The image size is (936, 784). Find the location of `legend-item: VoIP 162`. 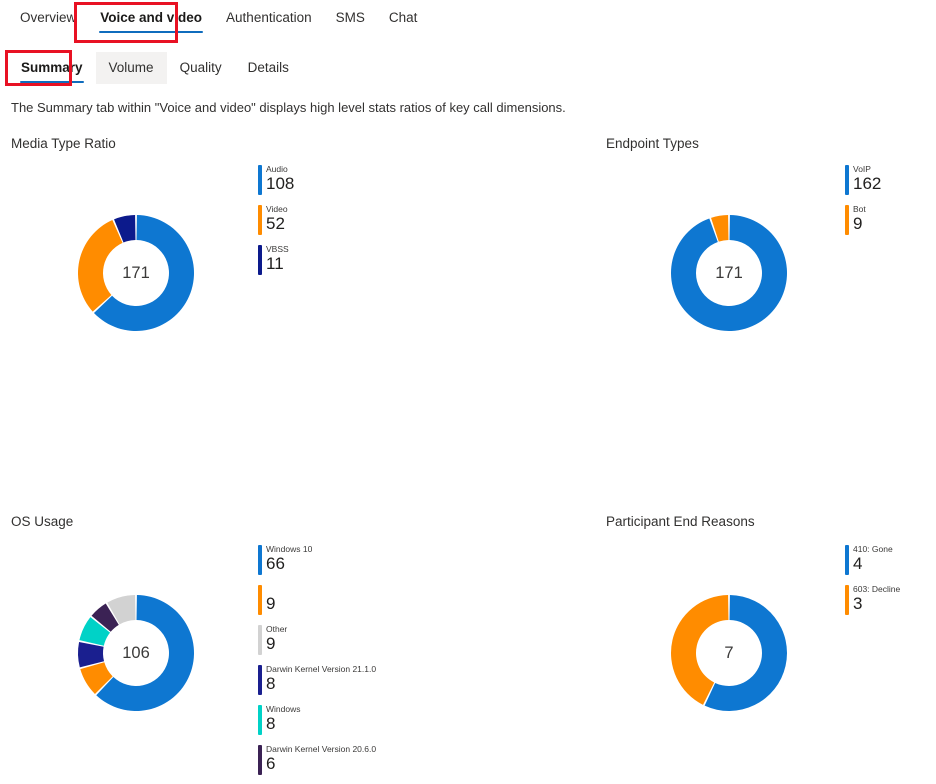

legend-item: VoIP 162 is located at coordinates (890, 179).